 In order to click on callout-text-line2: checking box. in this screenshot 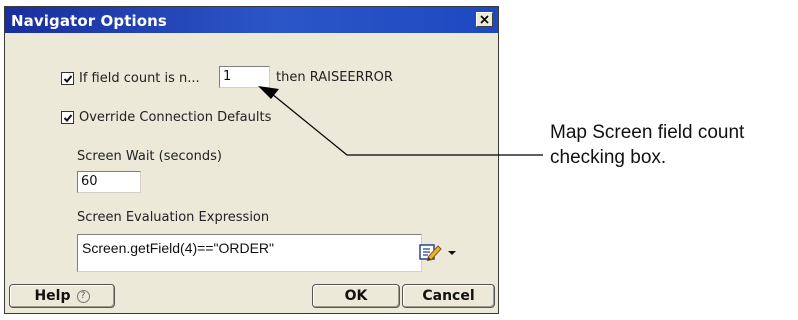, I will do `click(608, 157)`.